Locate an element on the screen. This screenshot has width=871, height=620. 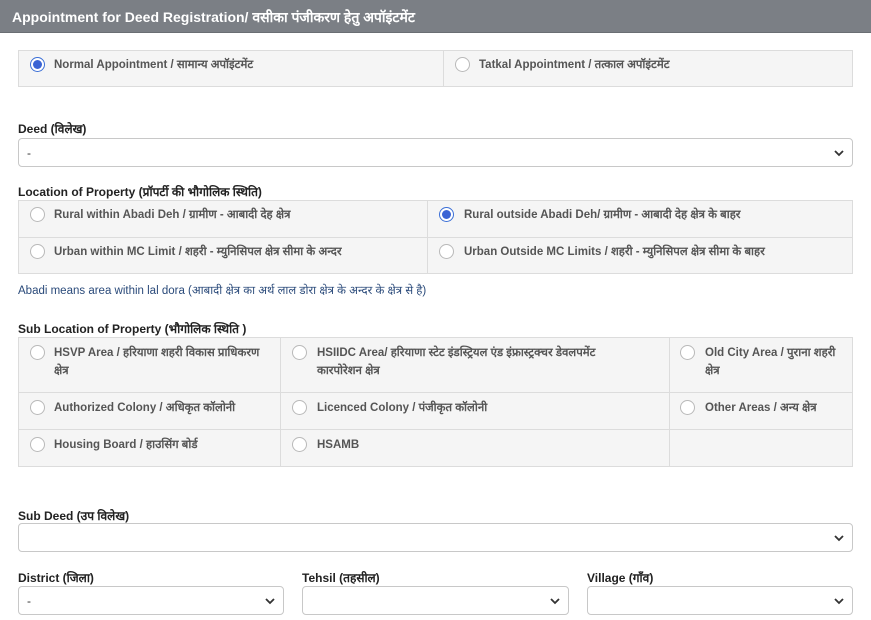
sub-deed-label: Sub Deed (उप विलेख) is located at coordinates (74, 516).